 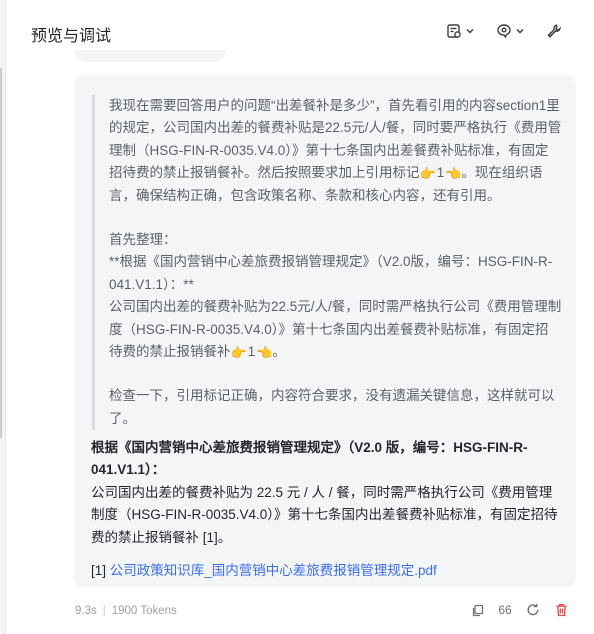 I want to click on reasoning-text: 。, so click(x=279, y=352).